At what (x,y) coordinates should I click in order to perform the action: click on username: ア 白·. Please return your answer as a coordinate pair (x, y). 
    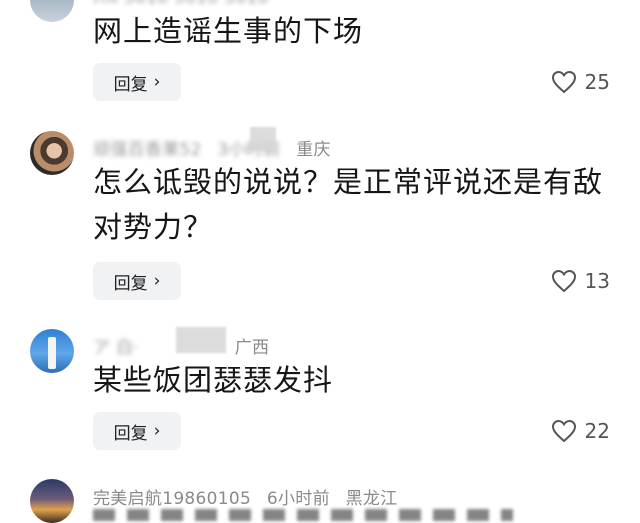
    Looking at the image, I should click on (116, 348).